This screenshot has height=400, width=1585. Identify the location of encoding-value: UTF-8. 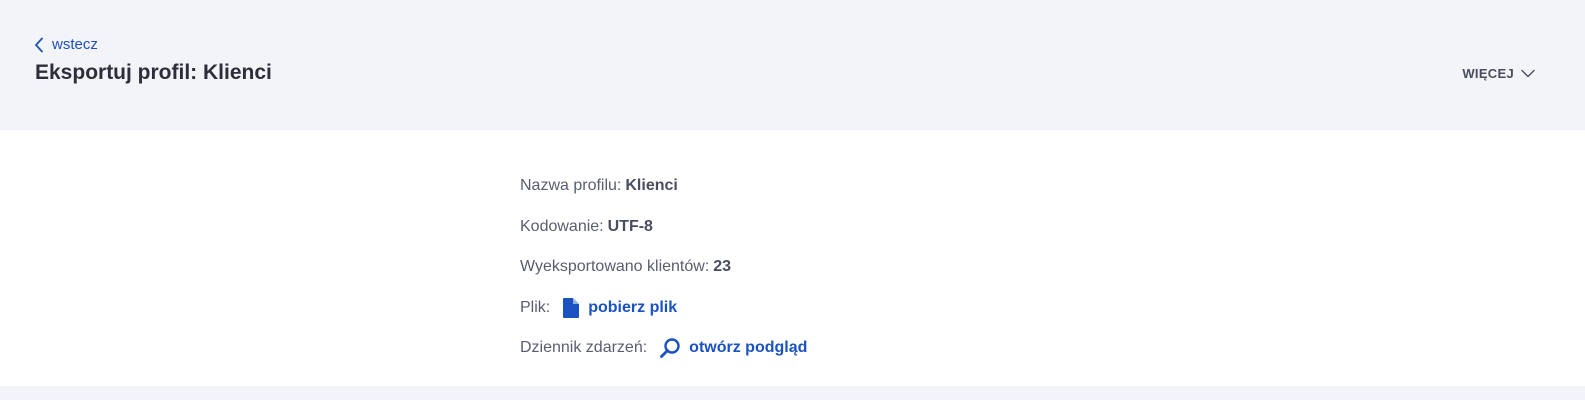
(630, 226).